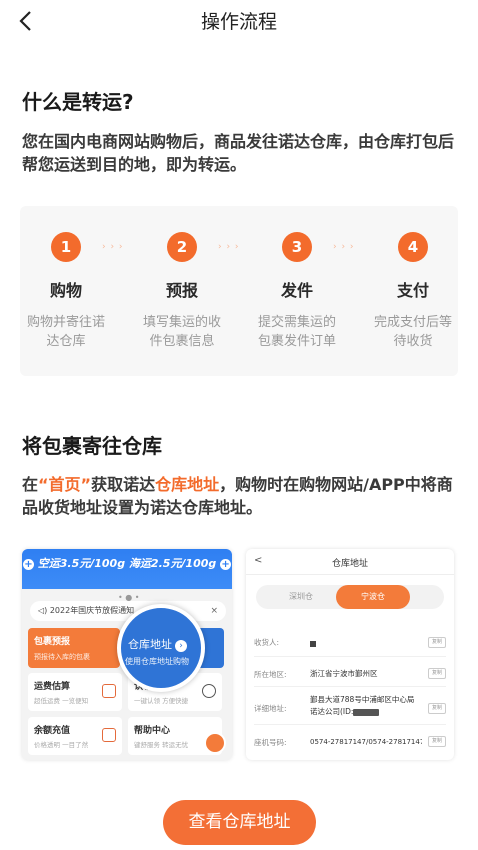  I want to click on step-forecast: 2 预报 填写集运的收件包裹信息, so click(182, 291).